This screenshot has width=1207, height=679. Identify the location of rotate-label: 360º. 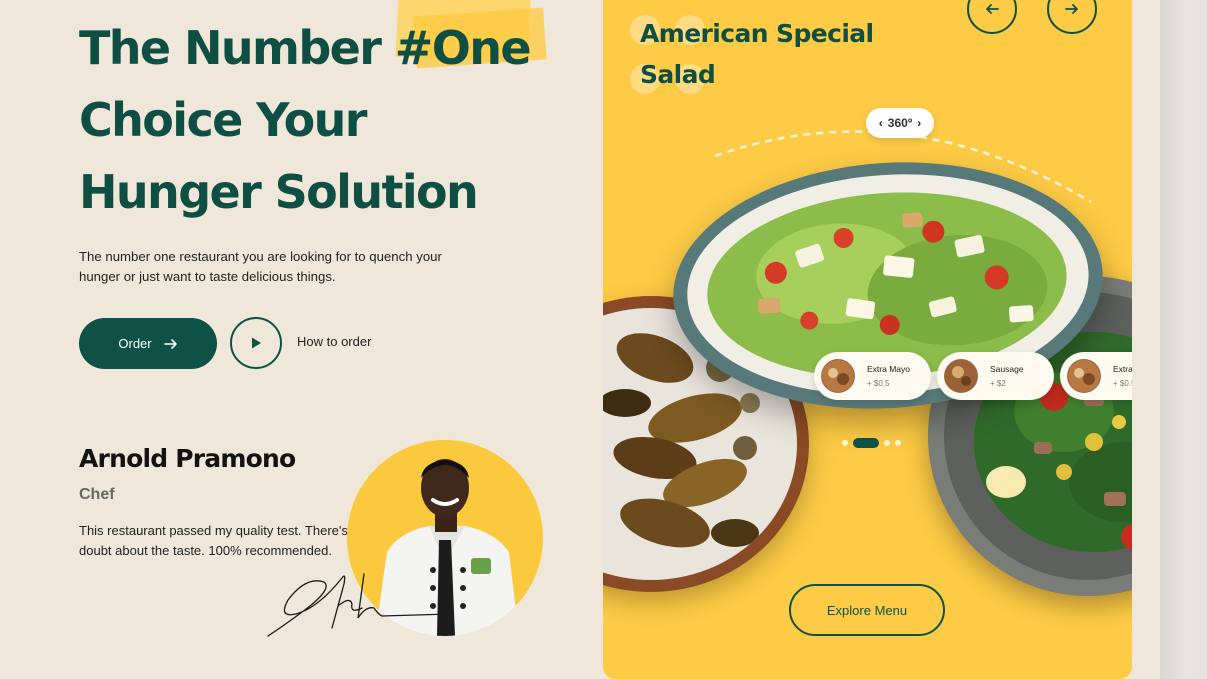
(900, 123).